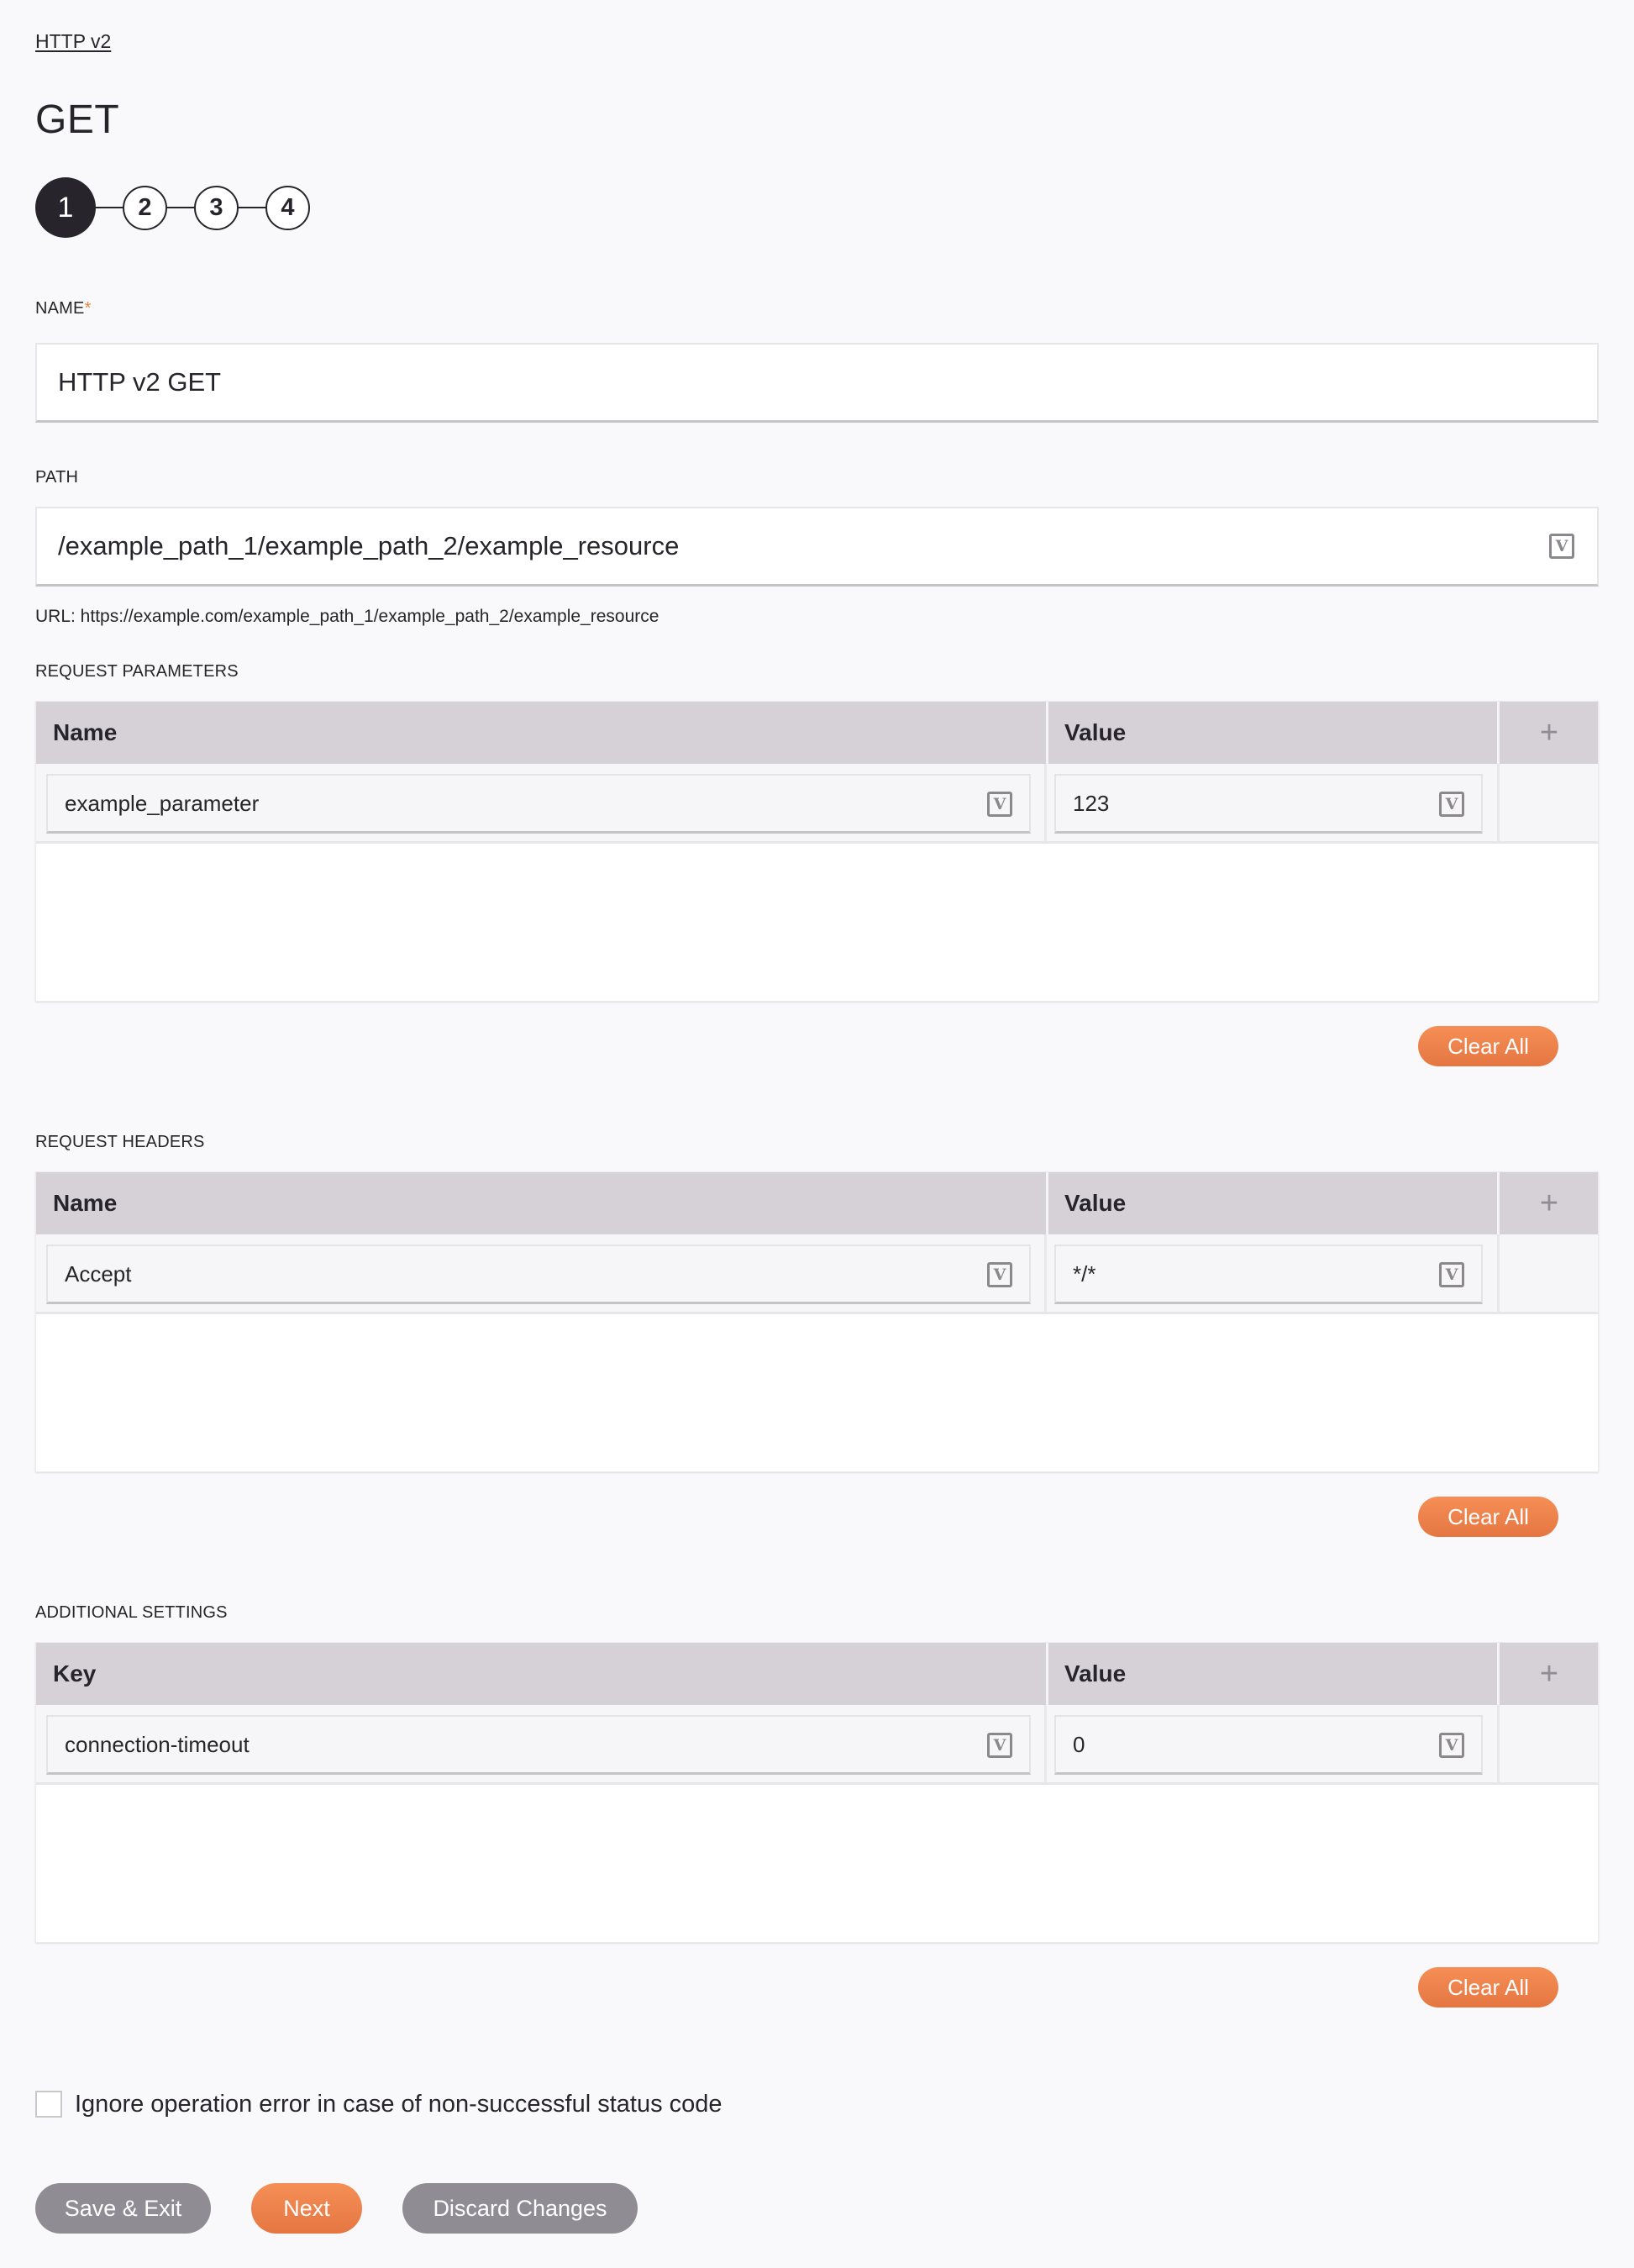  Describe the element at coordinates (120, 1142) in the screenshot. I see `request-headers-label: REQUEST HEADERS` at that location.